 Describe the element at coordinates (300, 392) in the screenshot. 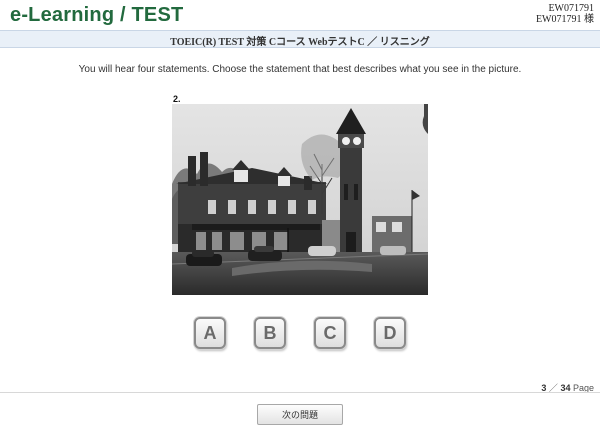

I see `footer-divider` at that location.